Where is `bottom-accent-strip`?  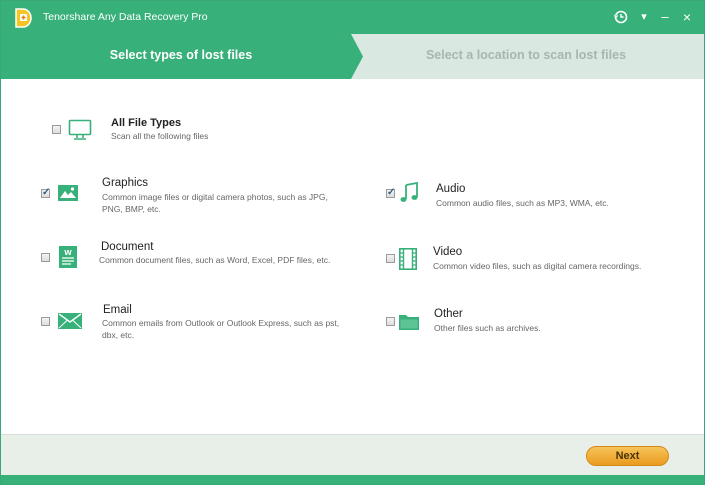
bottom-accent-strip is located at coordinates (352, 479).